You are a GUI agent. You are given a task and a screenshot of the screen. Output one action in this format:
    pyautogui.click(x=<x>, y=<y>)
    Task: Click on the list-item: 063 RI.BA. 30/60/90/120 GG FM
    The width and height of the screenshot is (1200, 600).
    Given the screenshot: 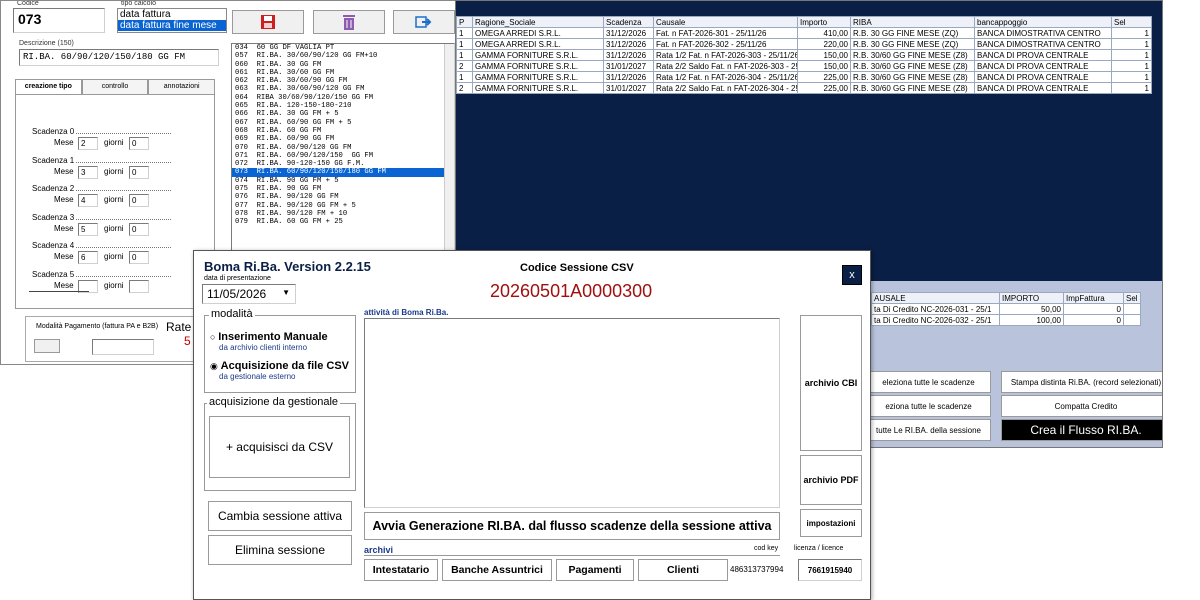 What is the action you would take?
    pyautogui.click(x=343, y=89)
    